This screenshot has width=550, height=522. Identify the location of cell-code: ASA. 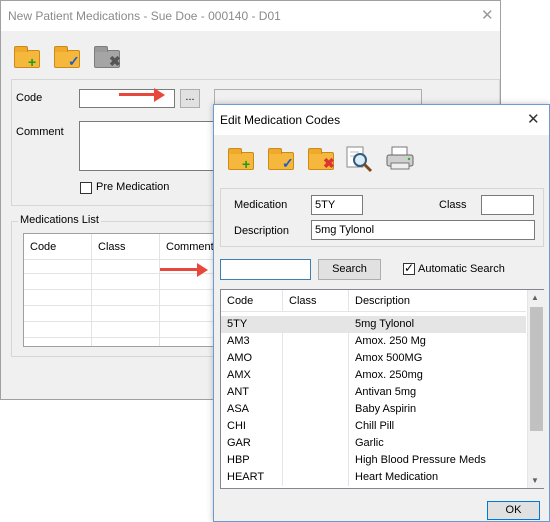
(252, 409).